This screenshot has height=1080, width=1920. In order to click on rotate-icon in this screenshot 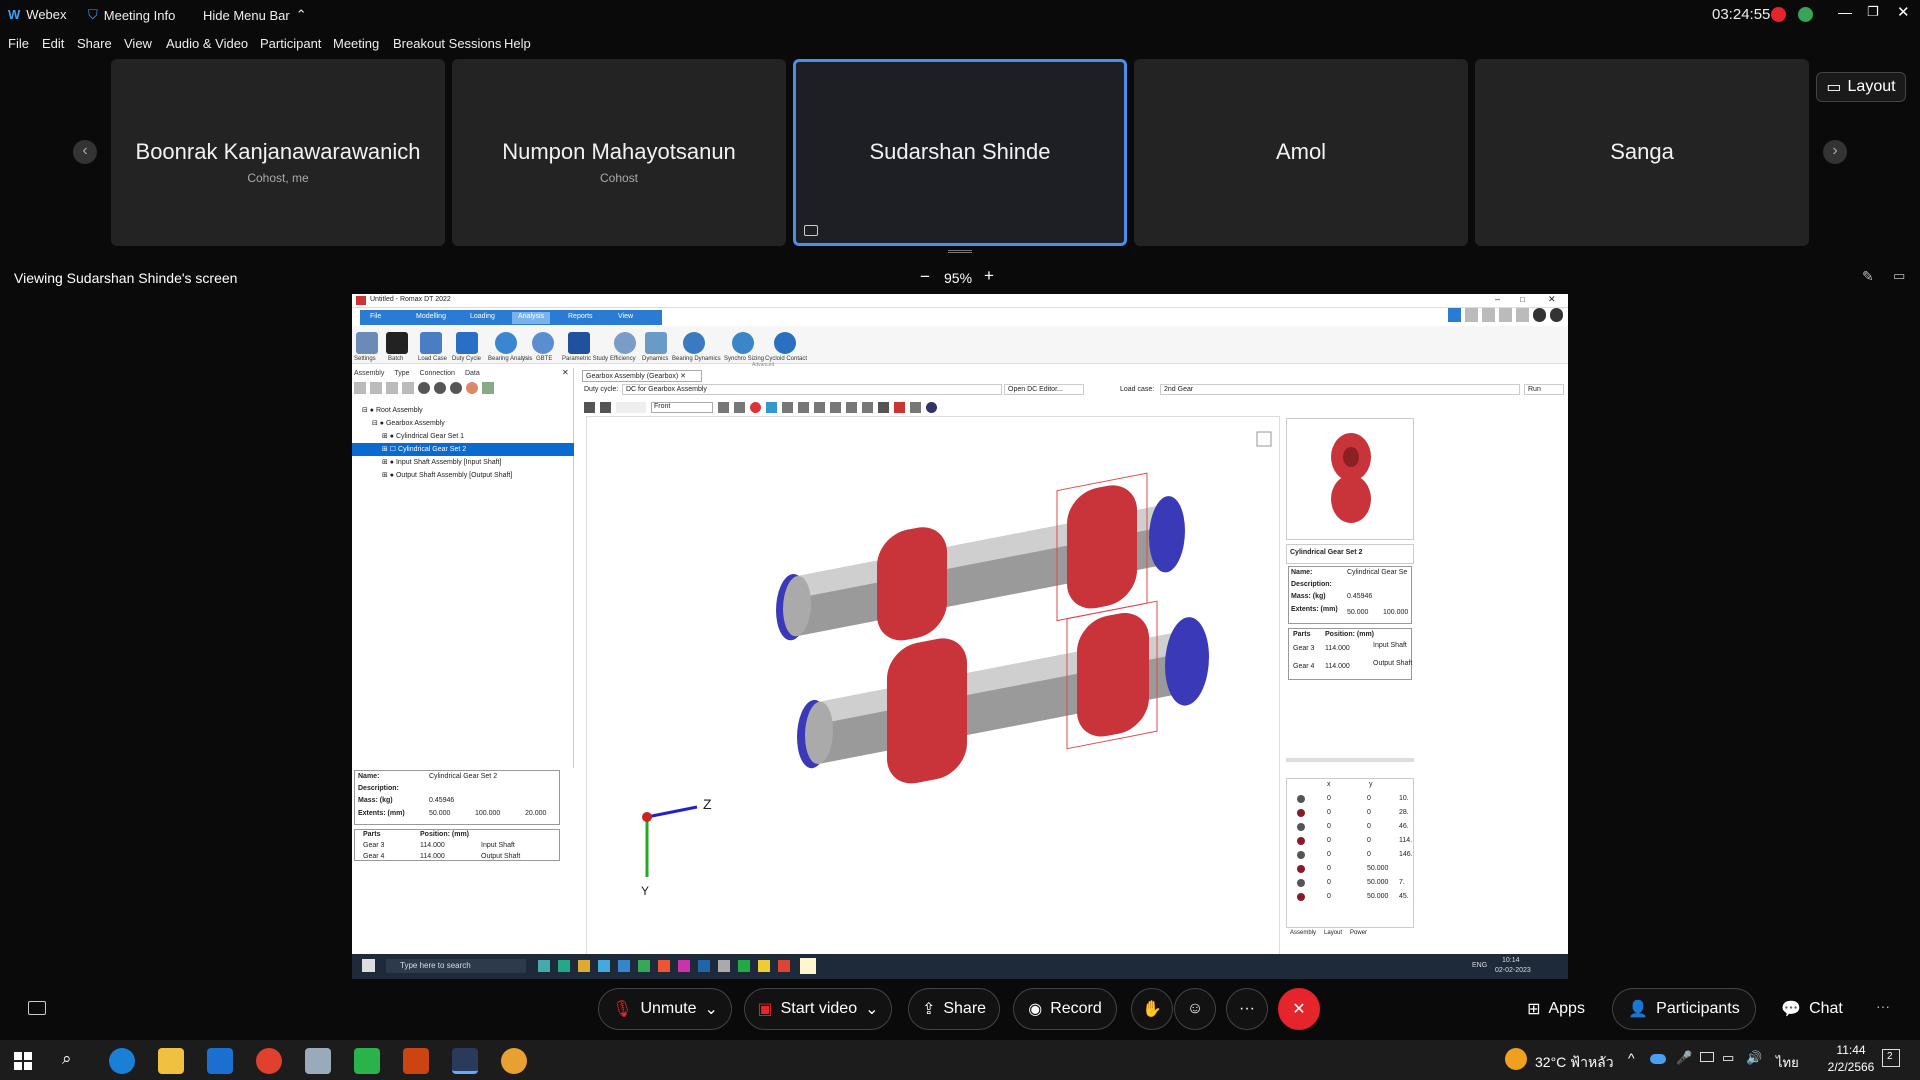, I will do `click(787, 407)`.